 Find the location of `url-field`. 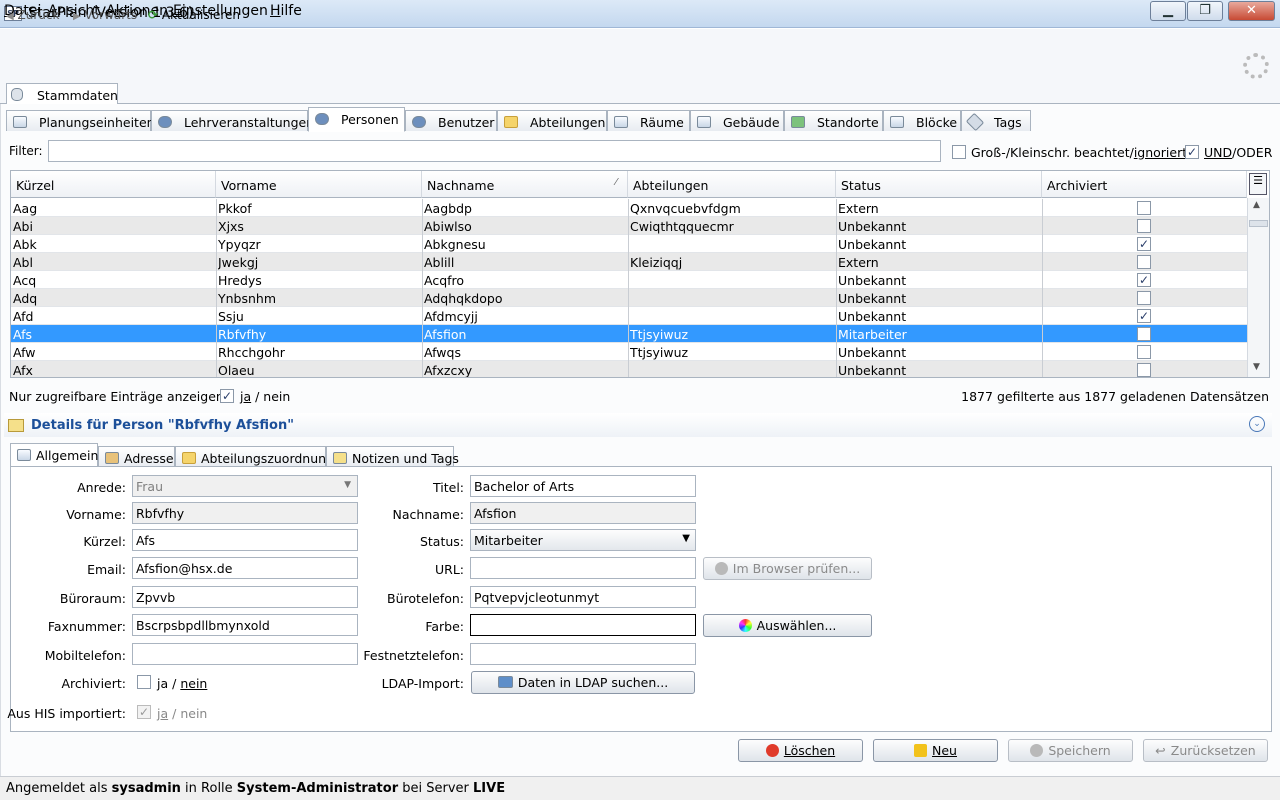

url-field is located at coordinates (583, 568).